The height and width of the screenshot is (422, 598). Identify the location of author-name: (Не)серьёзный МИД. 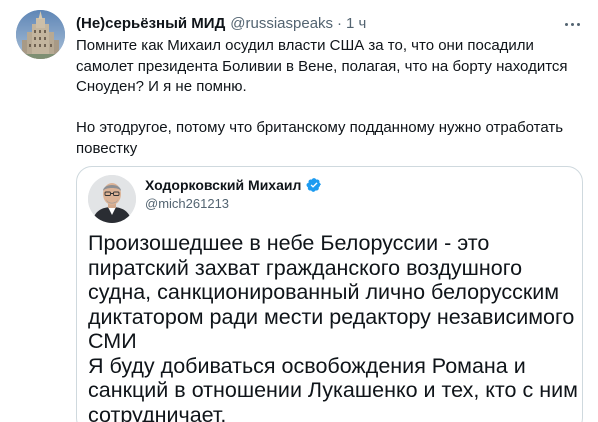
(150, 23).